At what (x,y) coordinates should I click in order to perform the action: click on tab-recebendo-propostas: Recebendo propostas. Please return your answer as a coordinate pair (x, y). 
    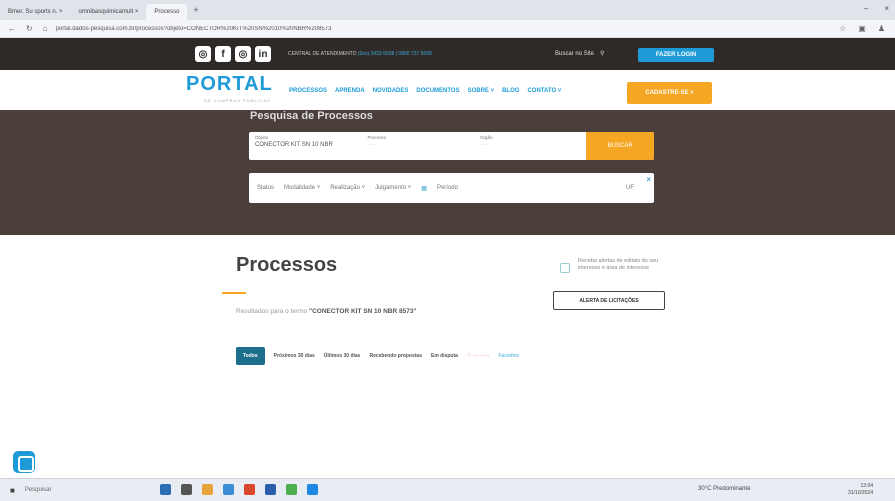
    Looking at the image, I should click on (395, 356).